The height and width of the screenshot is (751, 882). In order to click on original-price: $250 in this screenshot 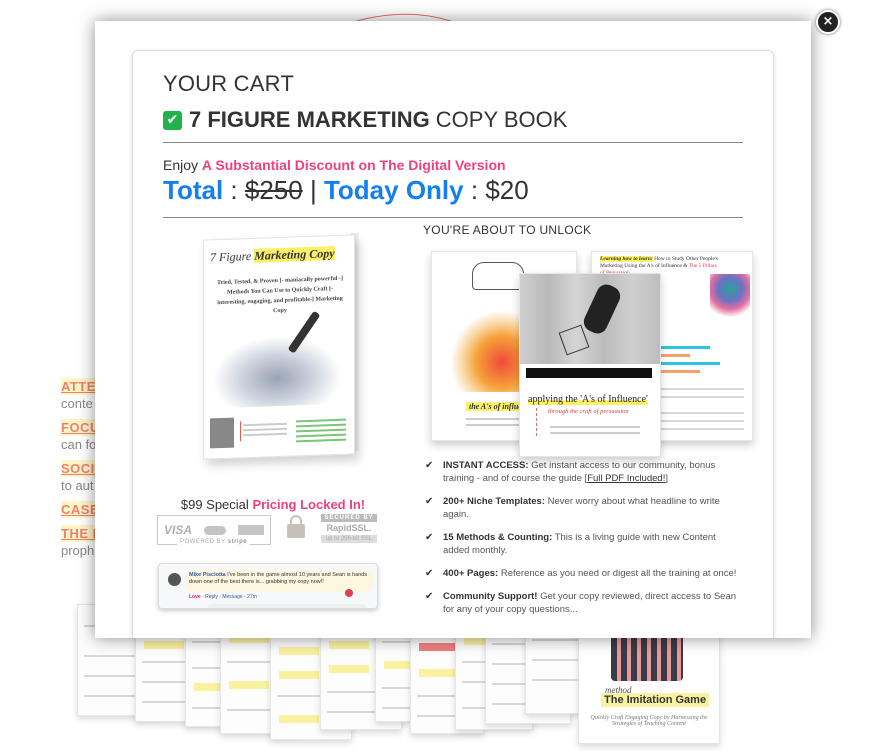, I will do `click(273, 190)`.